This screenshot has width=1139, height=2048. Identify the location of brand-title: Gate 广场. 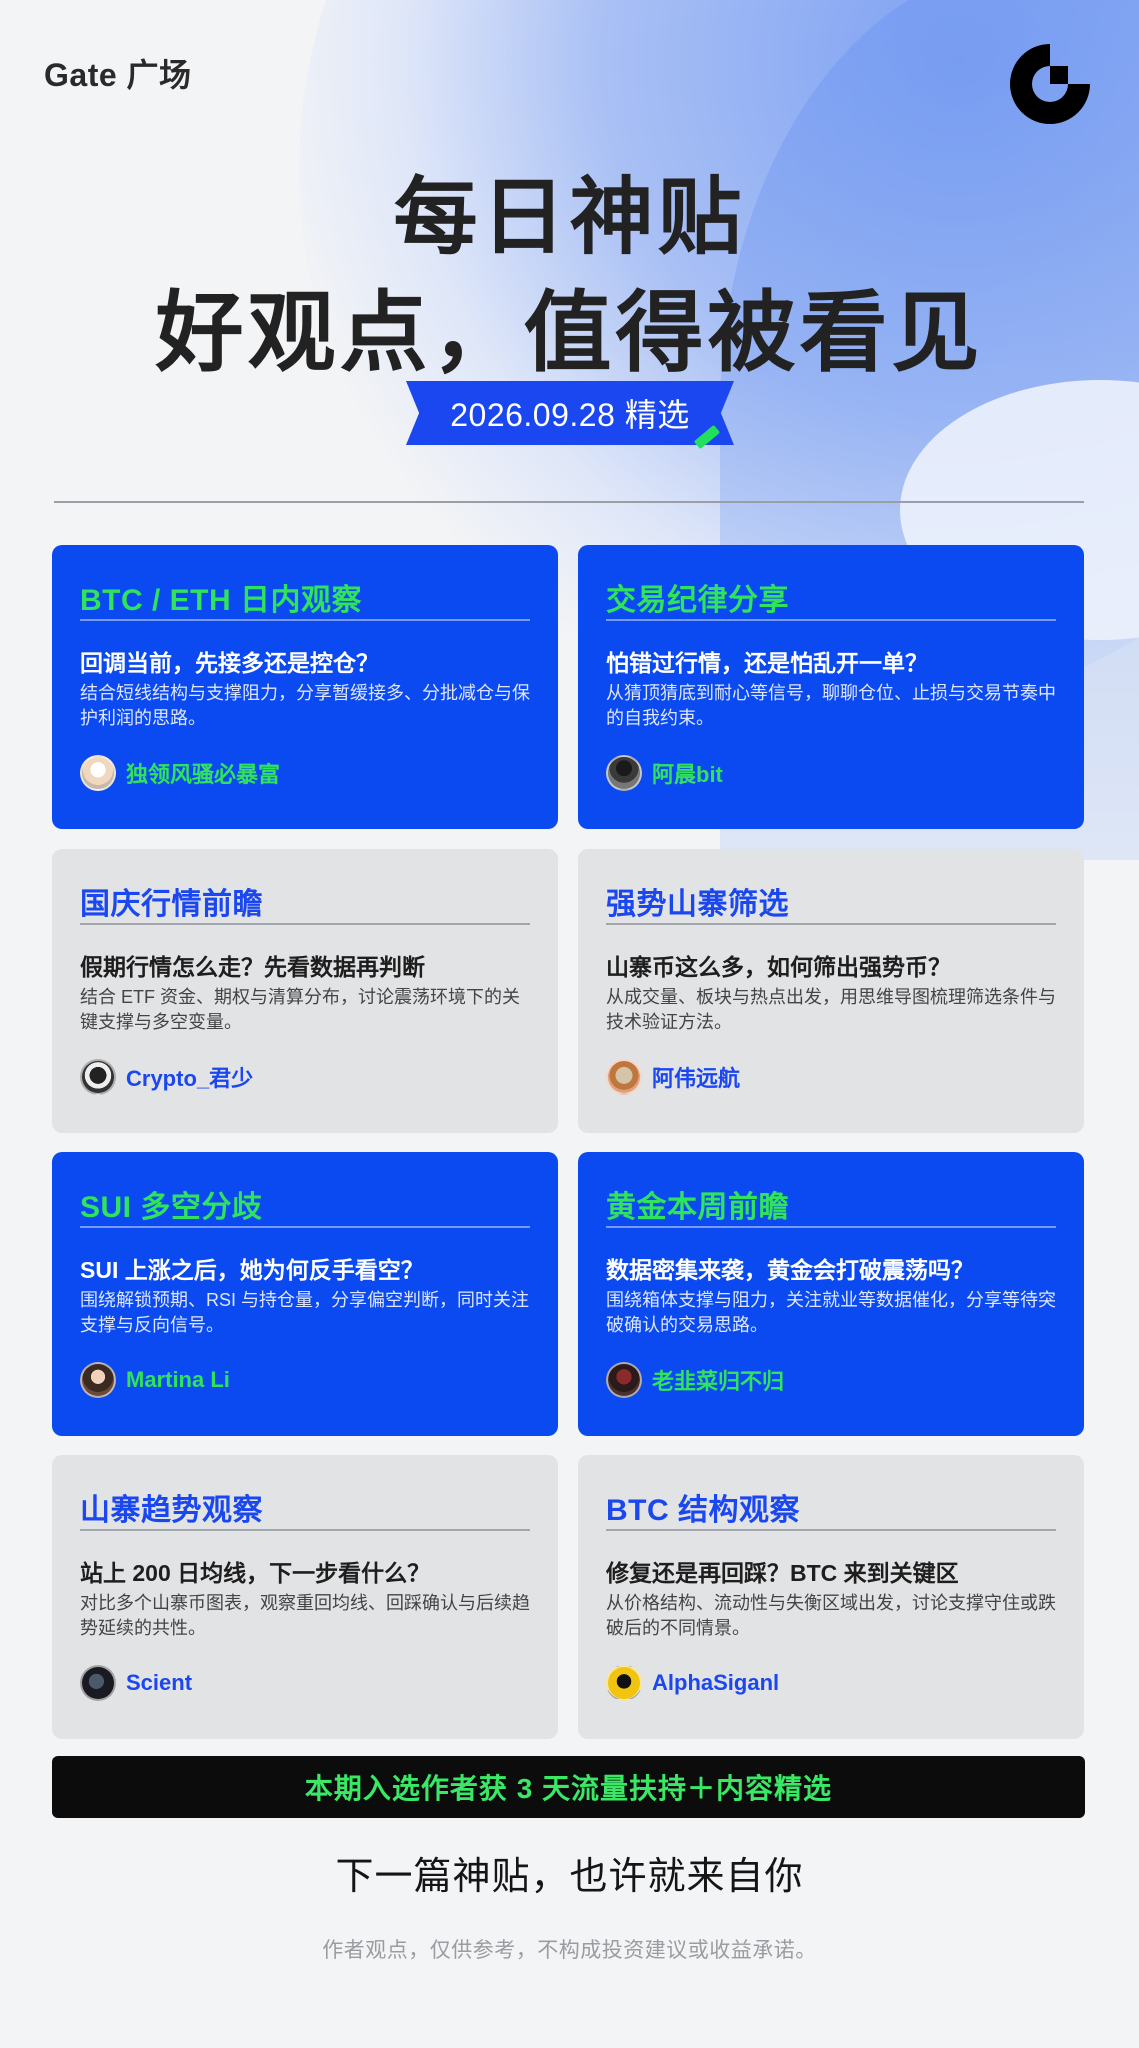
(118, 75).